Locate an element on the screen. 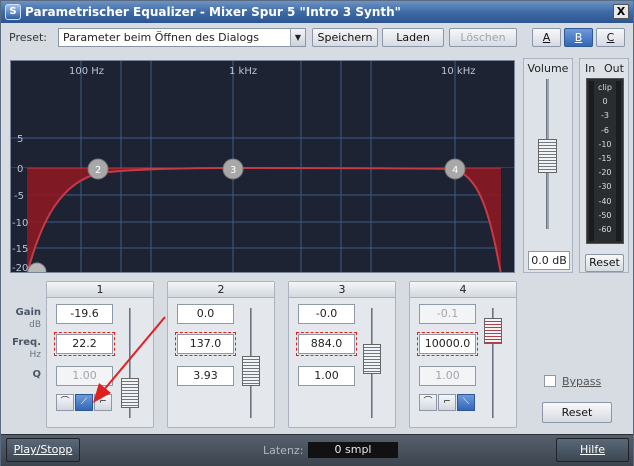 The image size is (634, 466). meter-scale-label: -10 is located at coordinates (605, 144).